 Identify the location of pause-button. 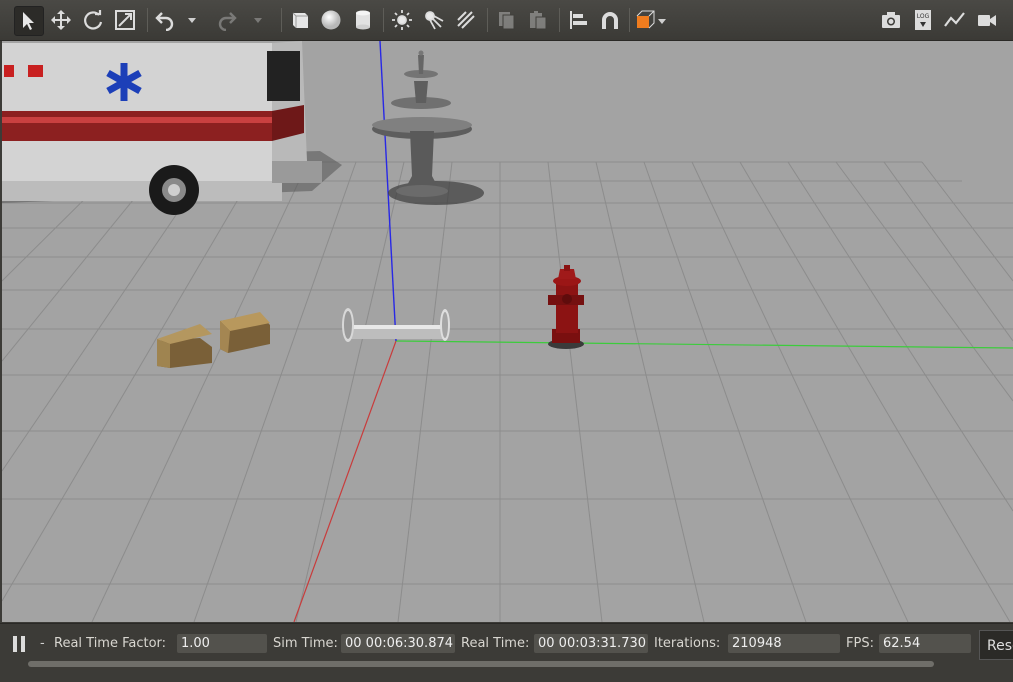
(20, 644).